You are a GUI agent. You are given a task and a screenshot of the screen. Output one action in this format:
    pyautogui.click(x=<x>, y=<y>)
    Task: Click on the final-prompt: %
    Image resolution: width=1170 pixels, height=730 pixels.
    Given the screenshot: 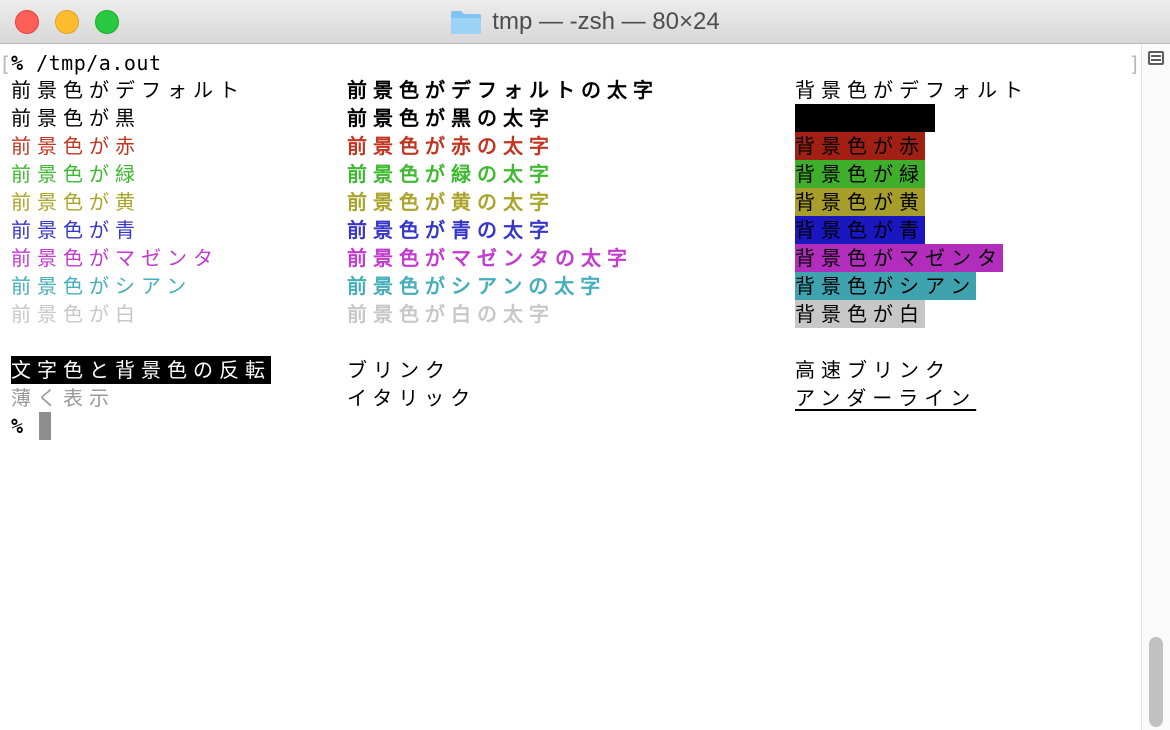 What is the action you would take?
    pyautogui.click(x=17, y=426)
    